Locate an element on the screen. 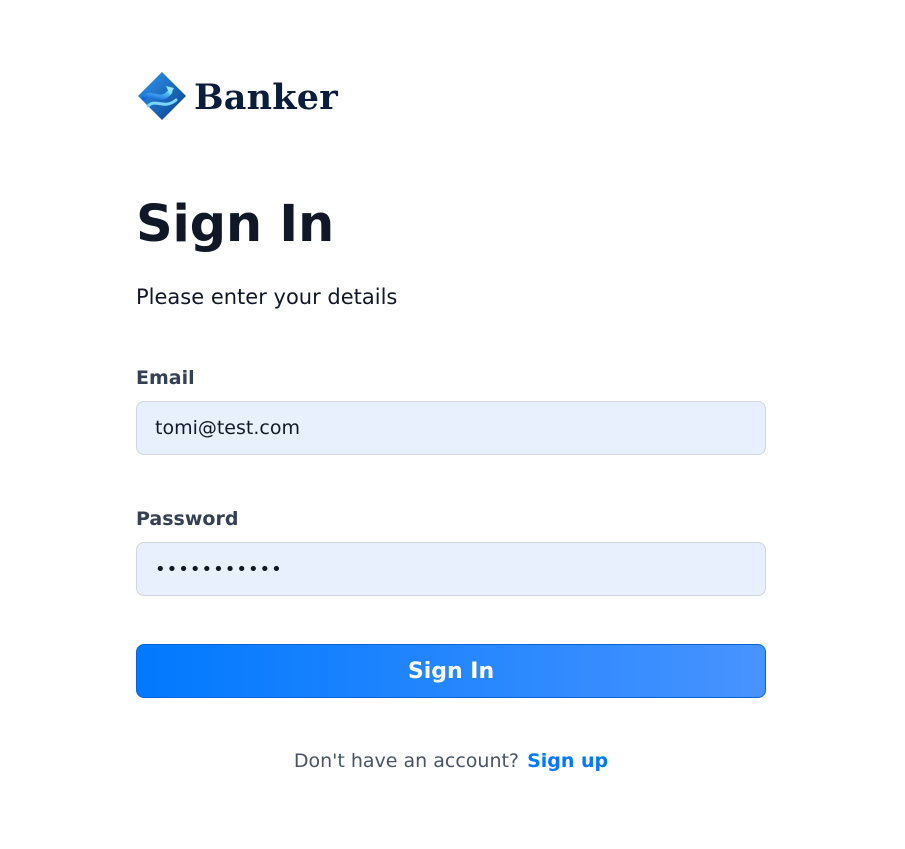 This screenshot has height=849, width=905. email-label: Email is located at coordinates (165, 378).